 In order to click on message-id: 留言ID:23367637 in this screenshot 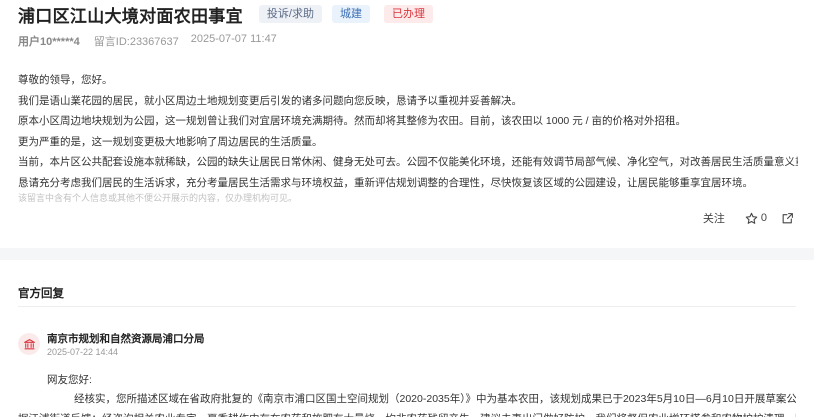, I will do `click(136, 42)`.